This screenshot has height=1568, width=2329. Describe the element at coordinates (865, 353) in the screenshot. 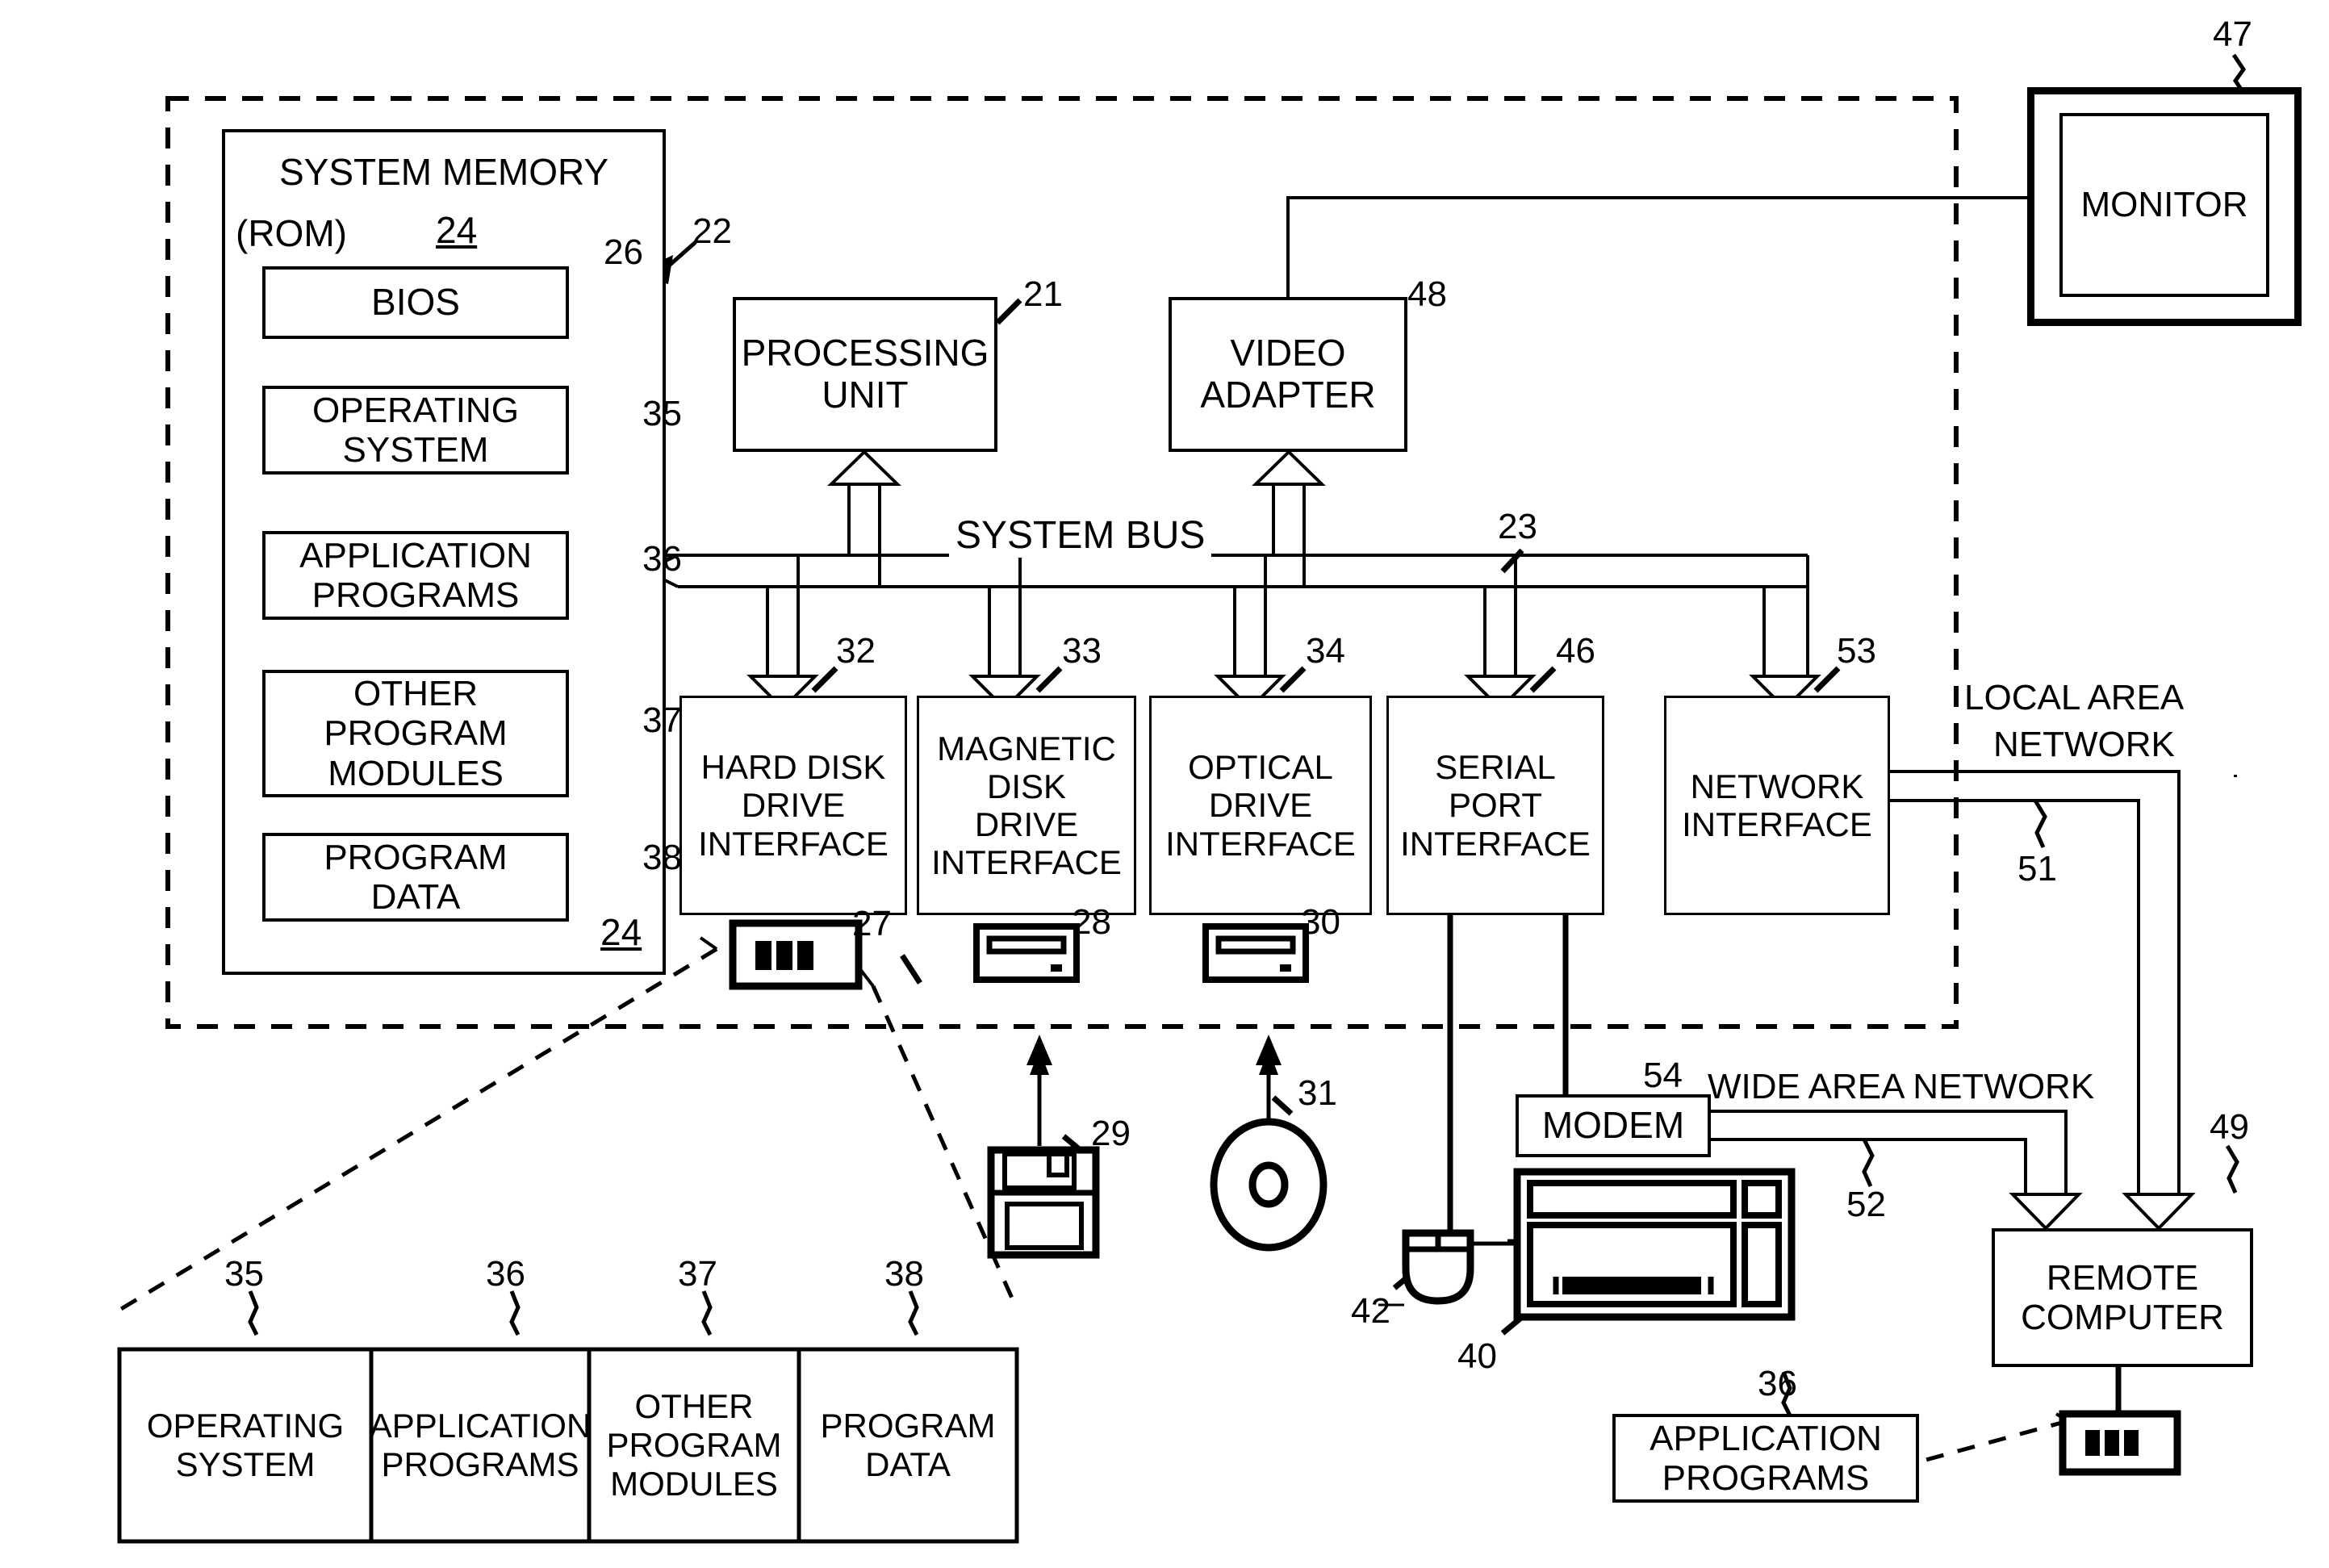

I see `processing-unit-line1: PROCESSING` at that location.